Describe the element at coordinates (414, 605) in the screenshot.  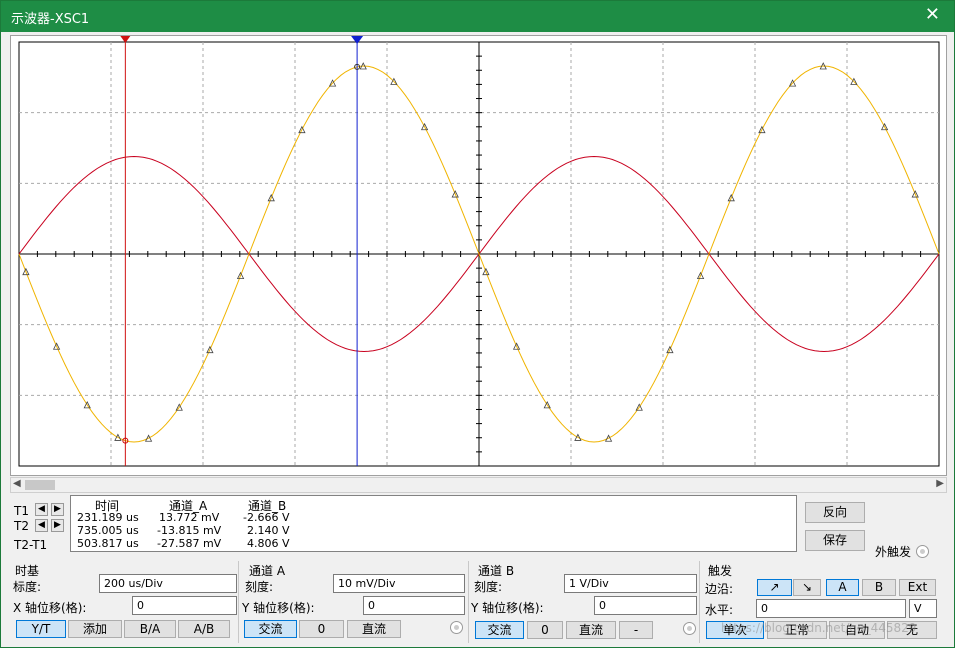
I see `channel-a-ypos-field: 0` at that location.